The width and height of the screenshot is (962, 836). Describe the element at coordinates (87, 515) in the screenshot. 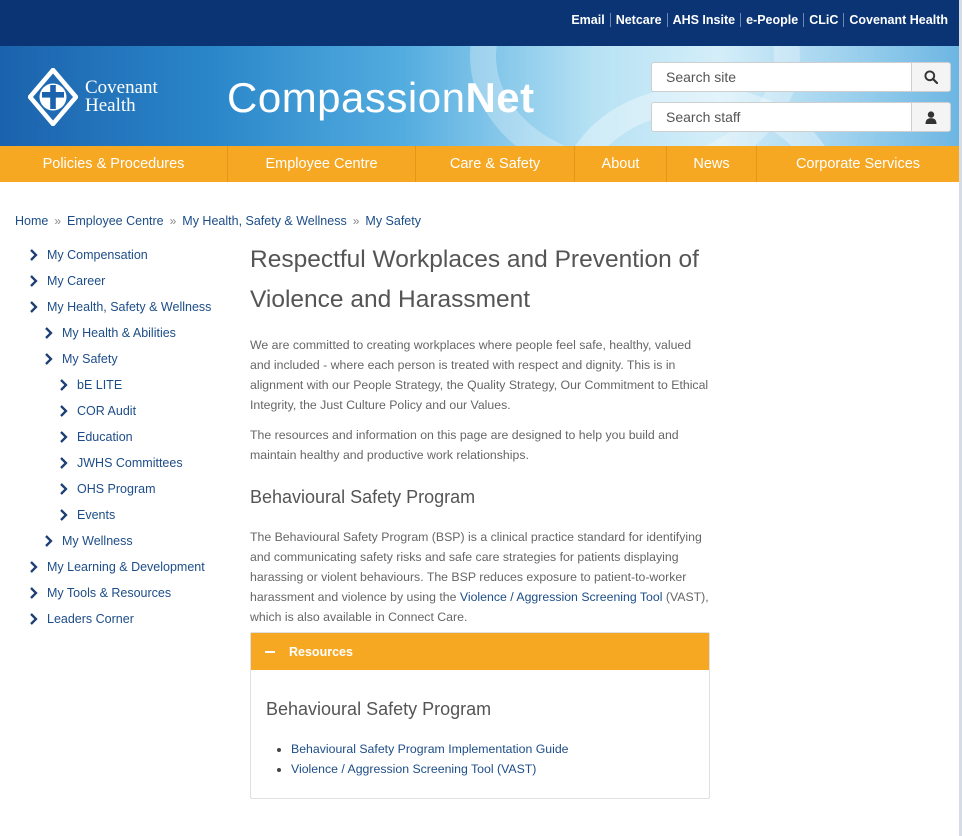

I see `sidebar-item-events: Events` at that location.